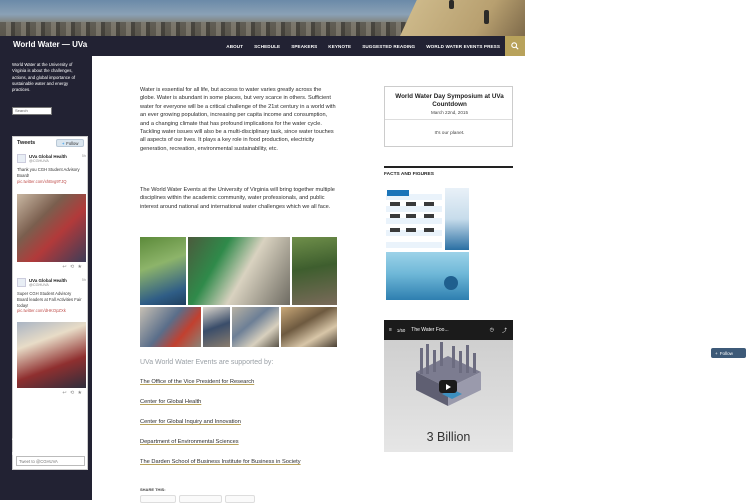  I want to click on nav-item-press: WORLD WATER EVENTS PRESS, so click(463, 46).